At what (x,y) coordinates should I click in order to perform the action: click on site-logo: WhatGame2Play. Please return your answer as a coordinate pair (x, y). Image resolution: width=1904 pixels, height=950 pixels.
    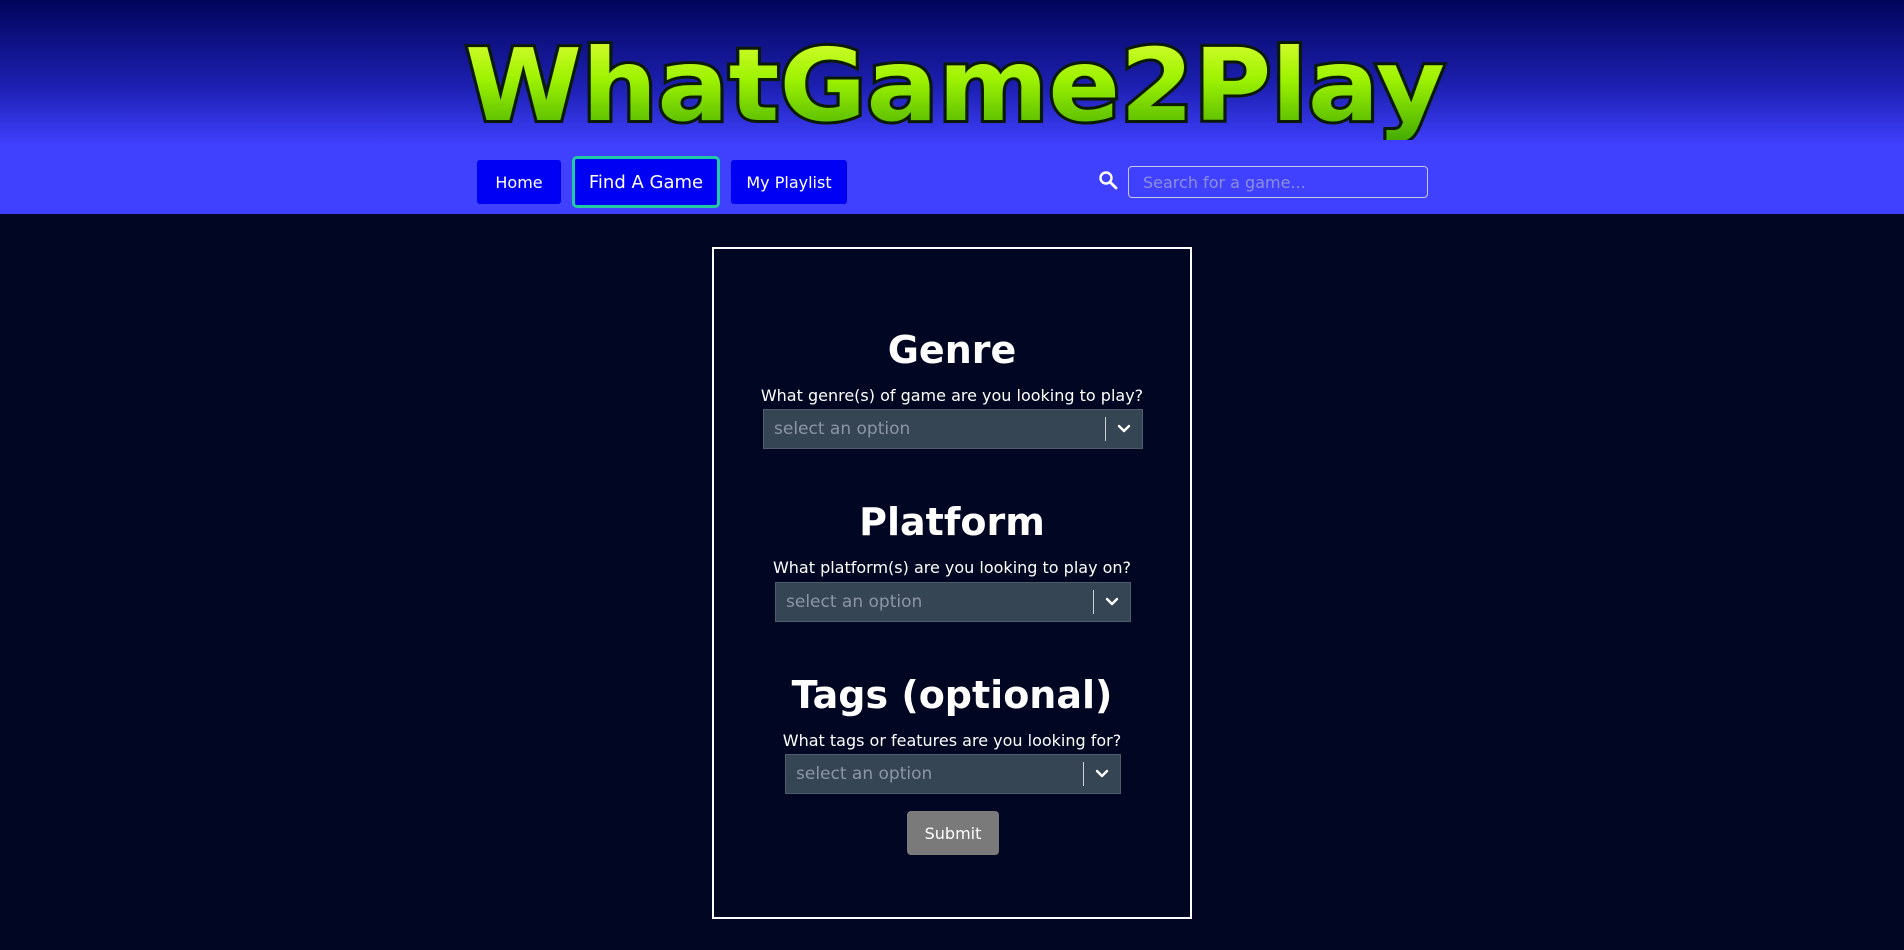
    Looking at the image, I should click on (955, 85).